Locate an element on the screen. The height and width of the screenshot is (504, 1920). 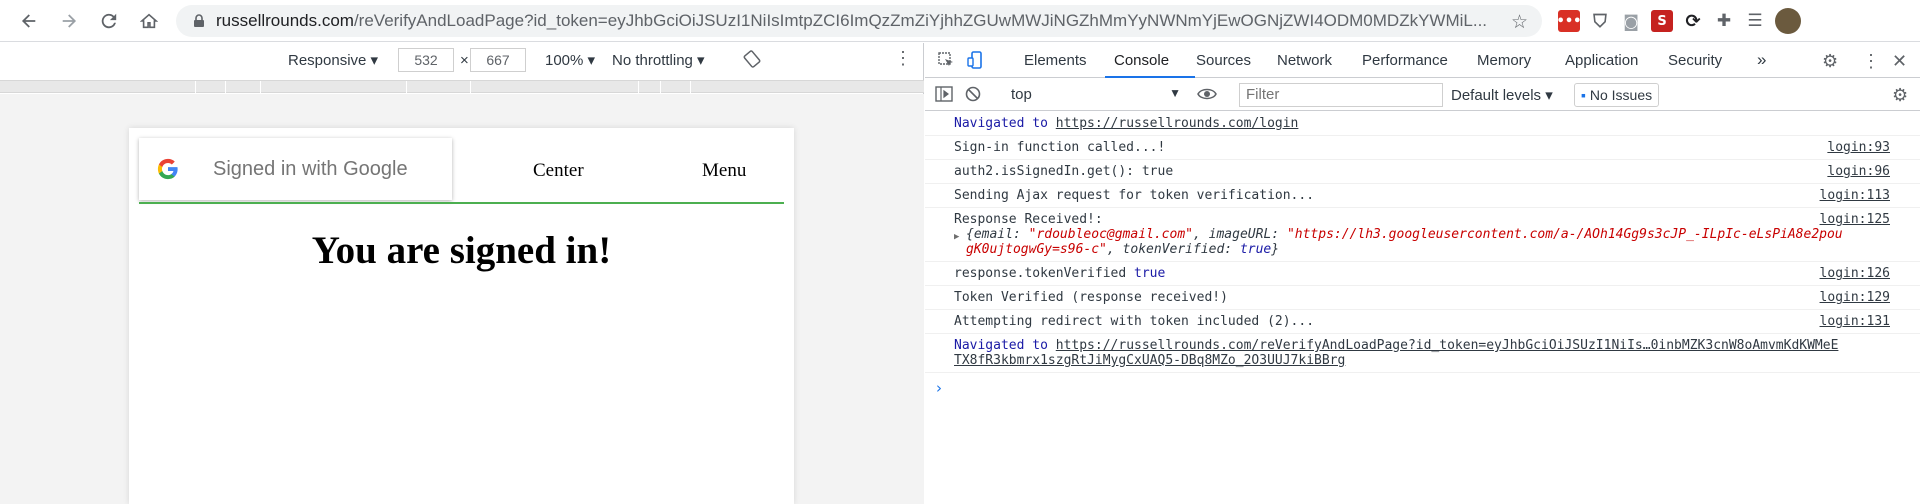
issues-button: ▪ No Issues is located at coordinates (1617, 95).